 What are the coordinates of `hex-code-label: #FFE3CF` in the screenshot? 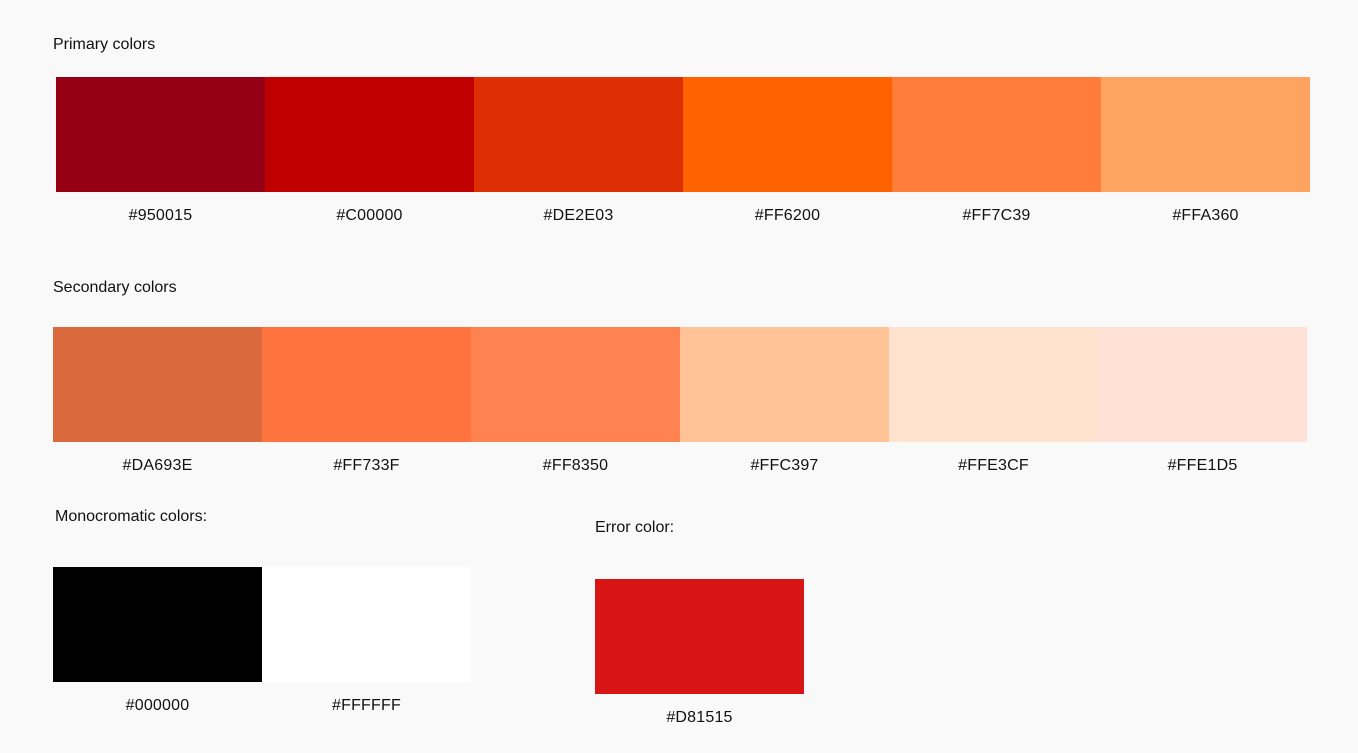 It's located at (993, 465).